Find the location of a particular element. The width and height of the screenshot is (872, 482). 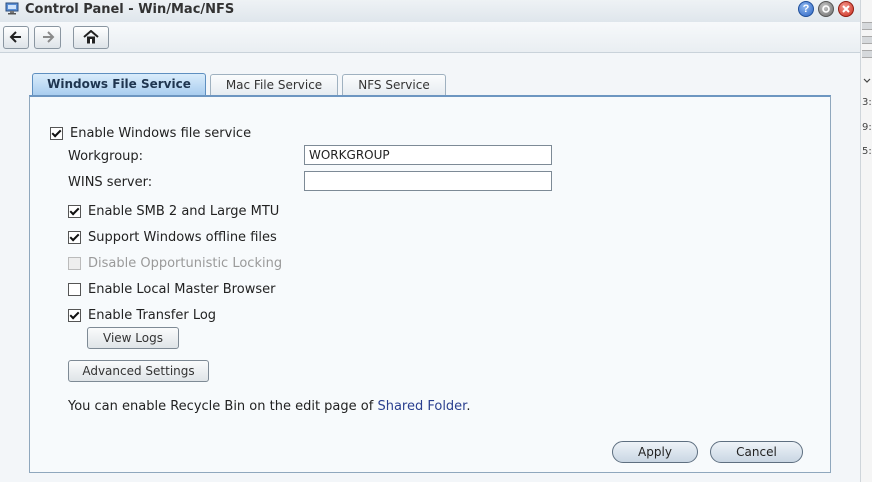

smb2-large-mtu-checkbox is located at coordinates (74, 211).